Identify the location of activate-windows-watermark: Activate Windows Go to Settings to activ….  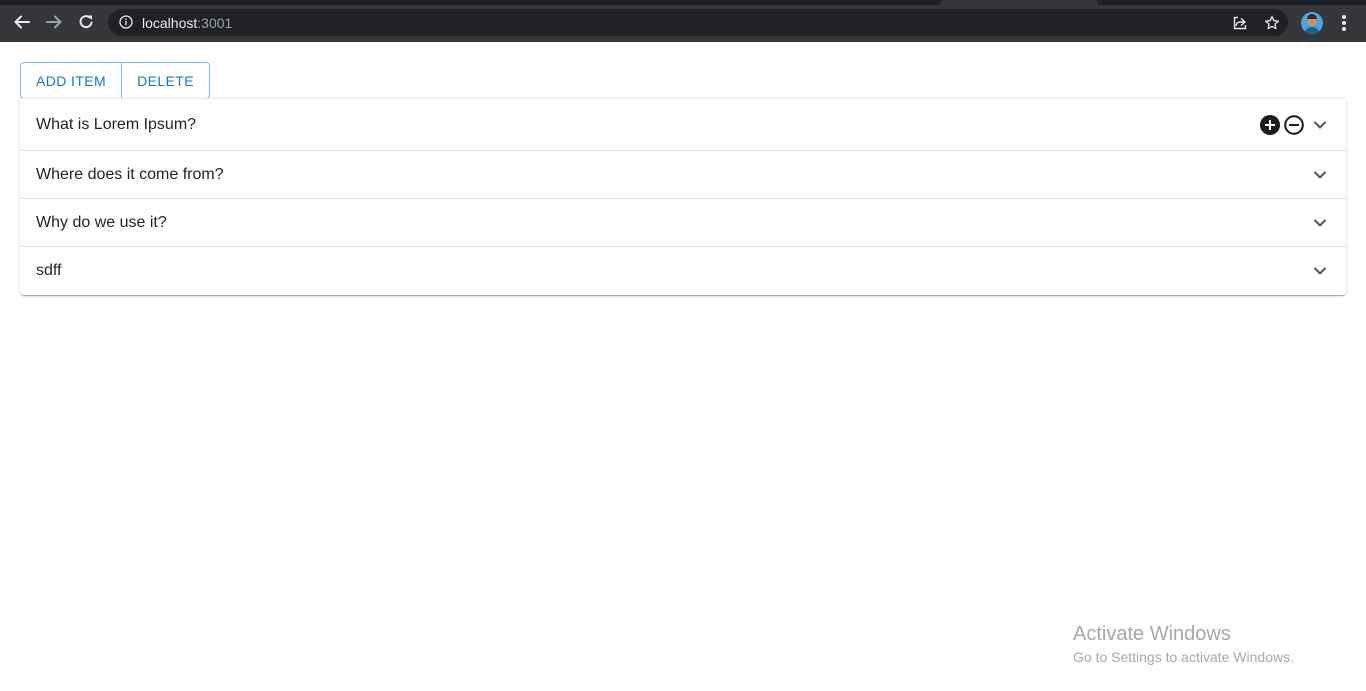
(1183, 644).